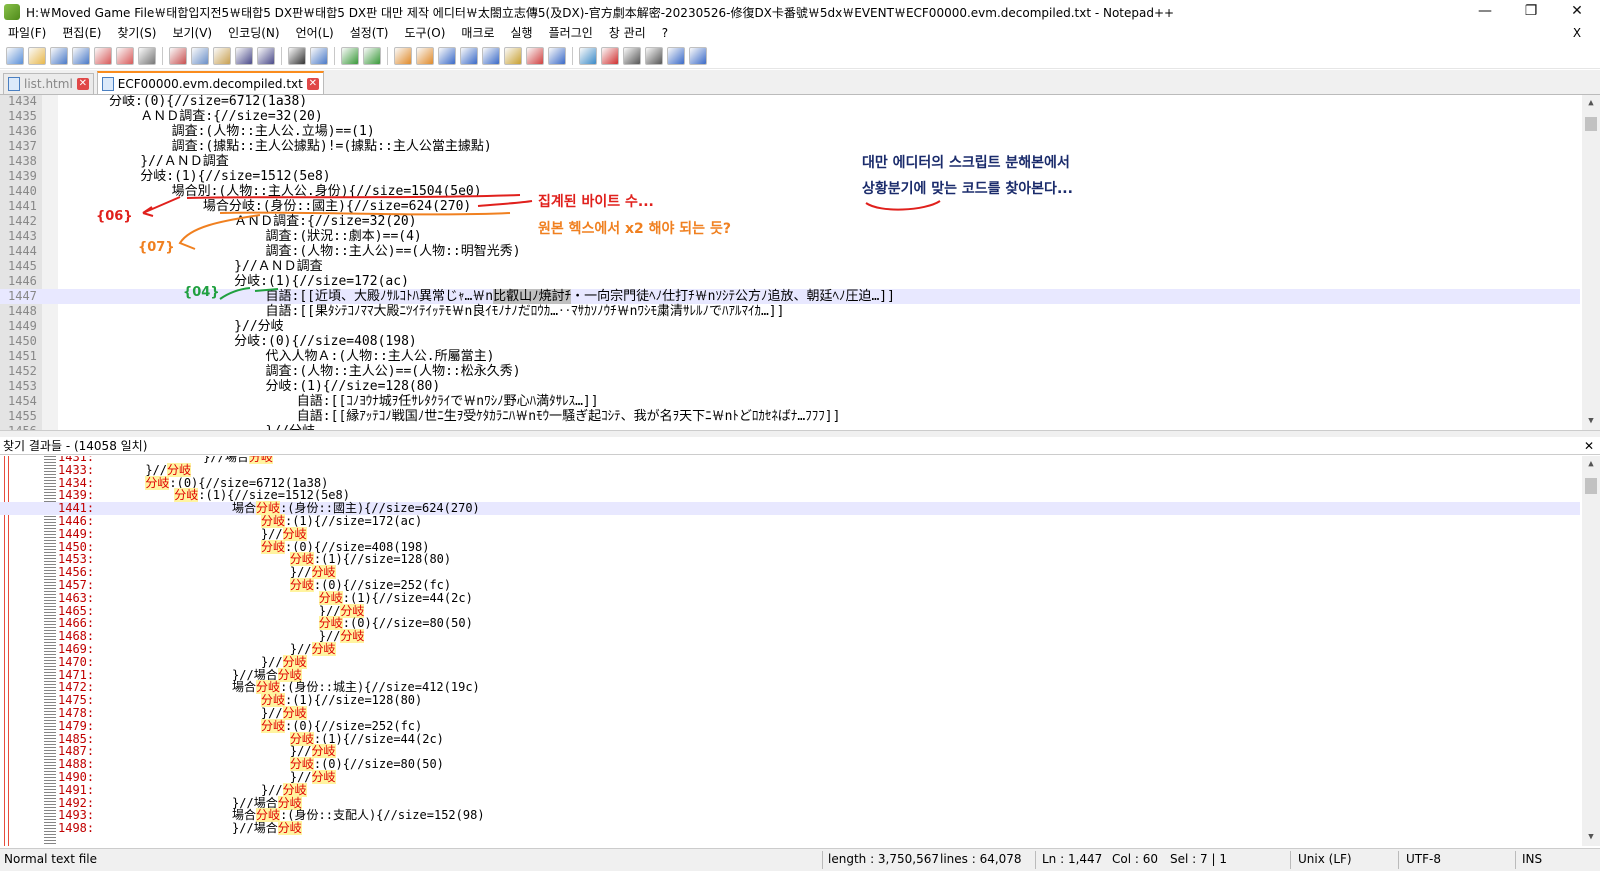 This screenshot has height=871, width=1600. I want to click on sync-horizontal-icon, so click(425, 55).